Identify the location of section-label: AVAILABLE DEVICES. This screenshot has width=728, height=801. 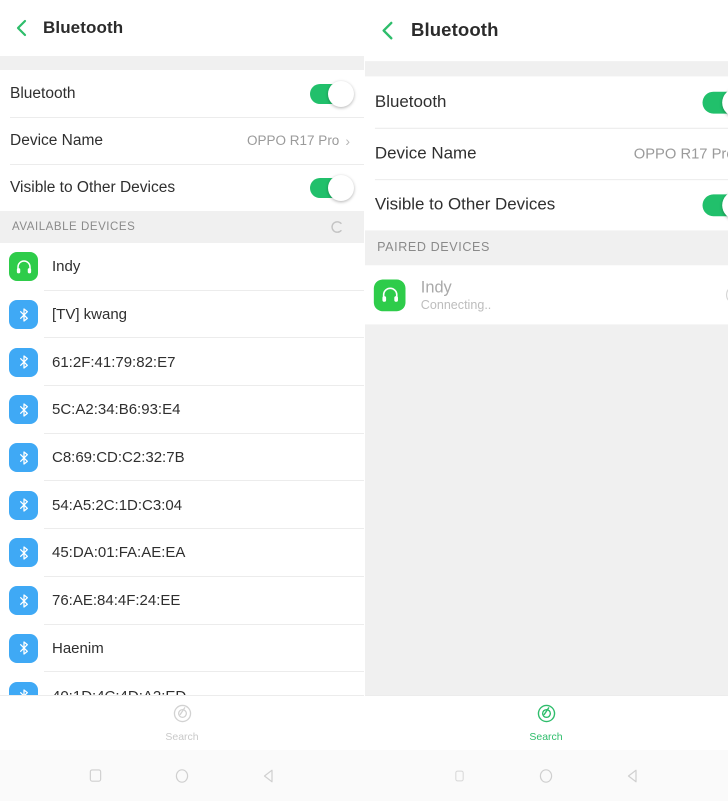
(74, 227).